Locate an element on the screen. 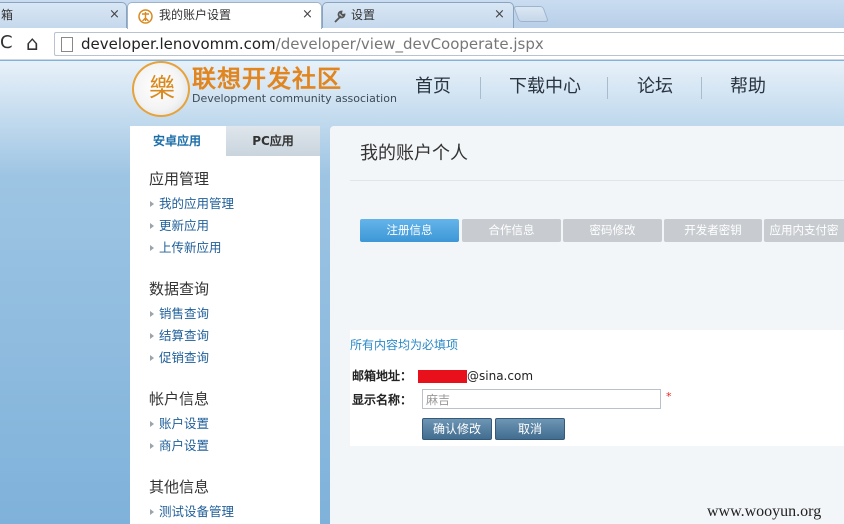  tab-developer-key: 开发者密钥 is located at coordinates (713, 230).